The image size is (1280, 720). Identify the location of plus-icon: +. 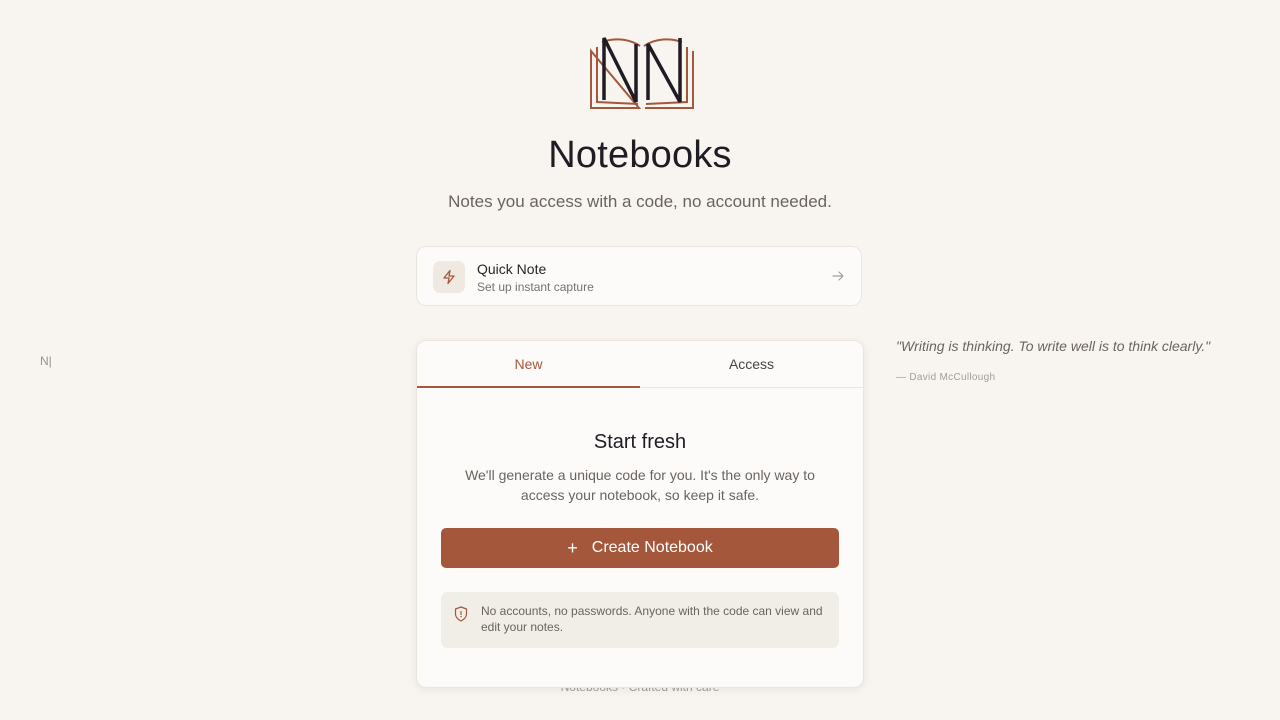
(572, 548).